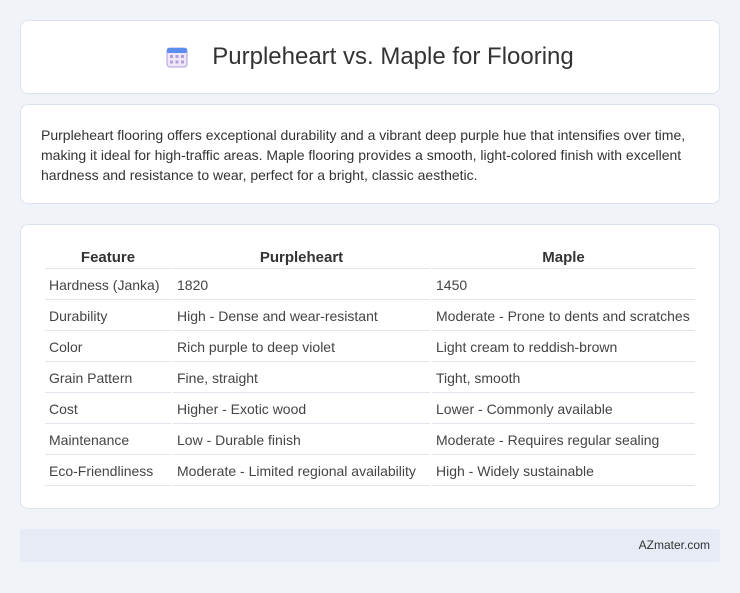 This screenshot has width=740, height=593. What do you see at coordinates (108, 471) in the screenshot?
I see `feature-cell: Eco-Friendliness` at bounding box center [108, 471].